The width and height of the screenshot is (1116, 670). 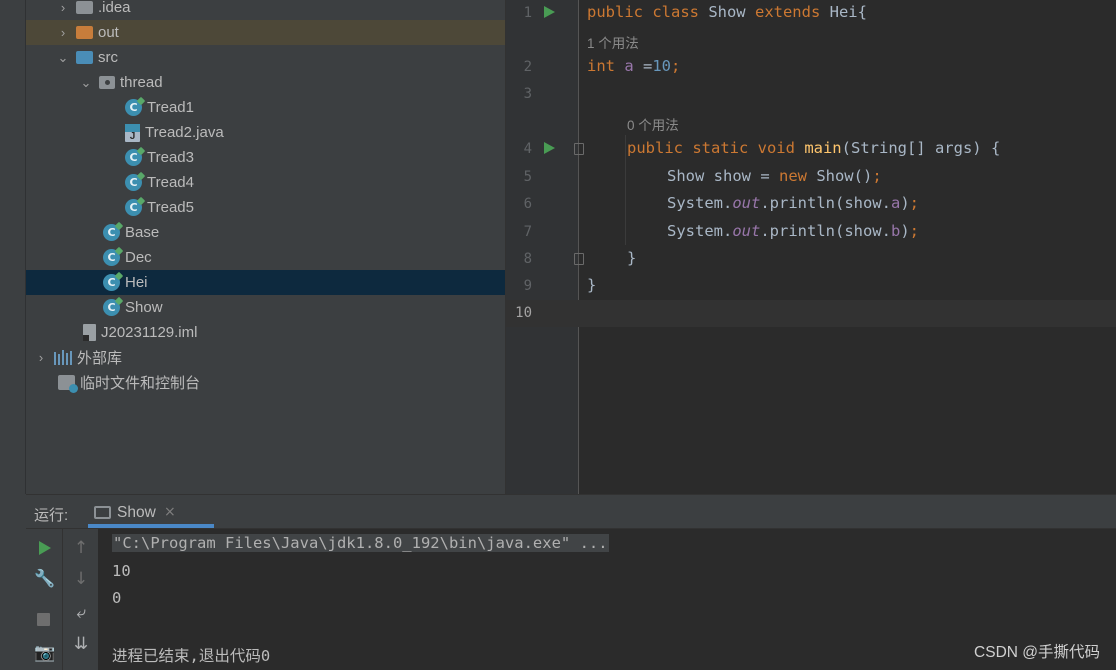 What do you see at coordinates (117, 598) in the screenshot?
I see `console-output-line: 0` at bounding box center [117, 598].